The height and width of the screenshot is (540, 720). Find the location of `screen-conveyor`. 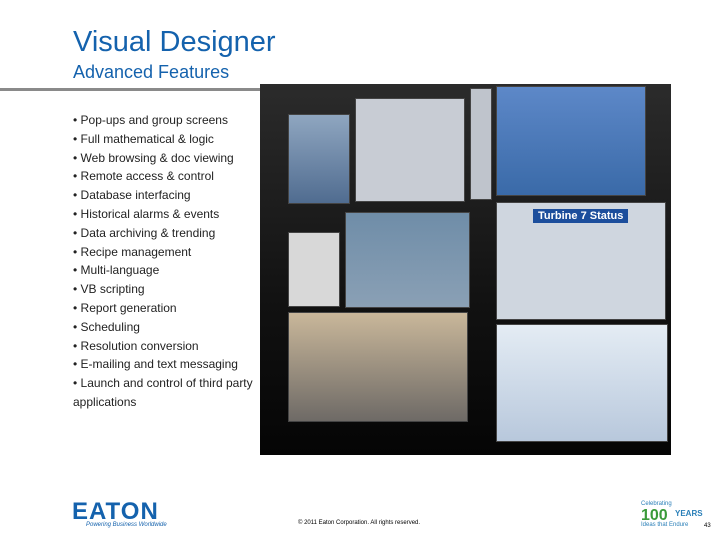

screen-conveyor is located at coordinates (407, 260).